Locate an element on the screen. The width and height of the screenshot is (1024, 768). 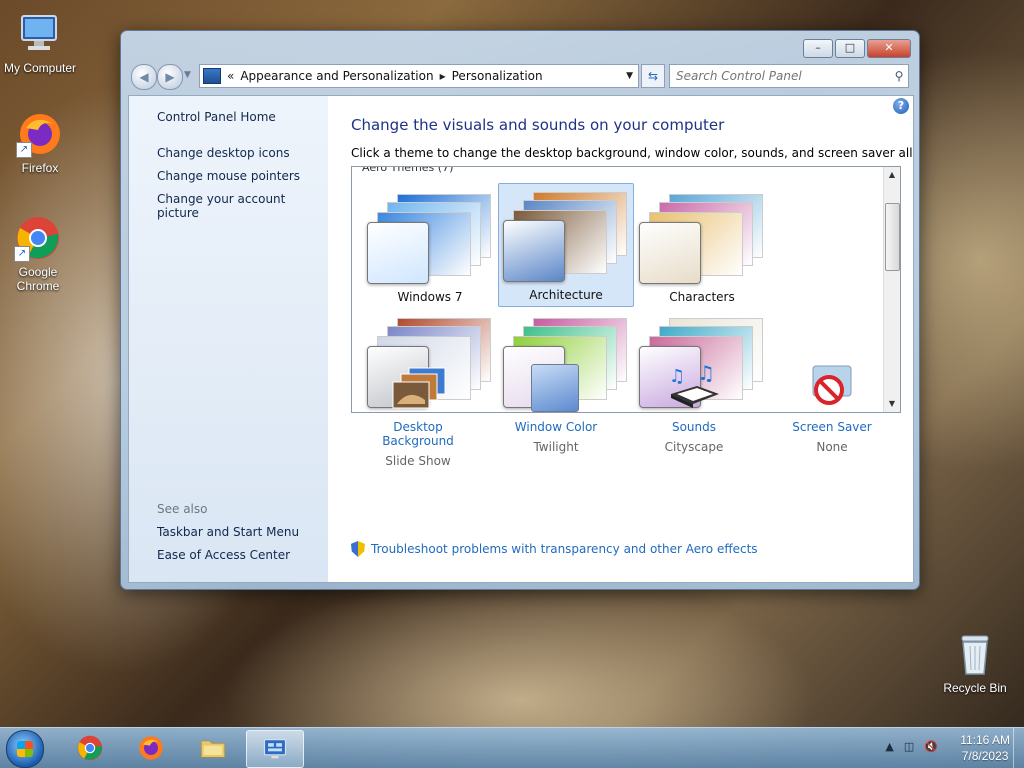
sounds-item: ♫ ♫ Sounds Cityscape is located at coordinates (694, 407).